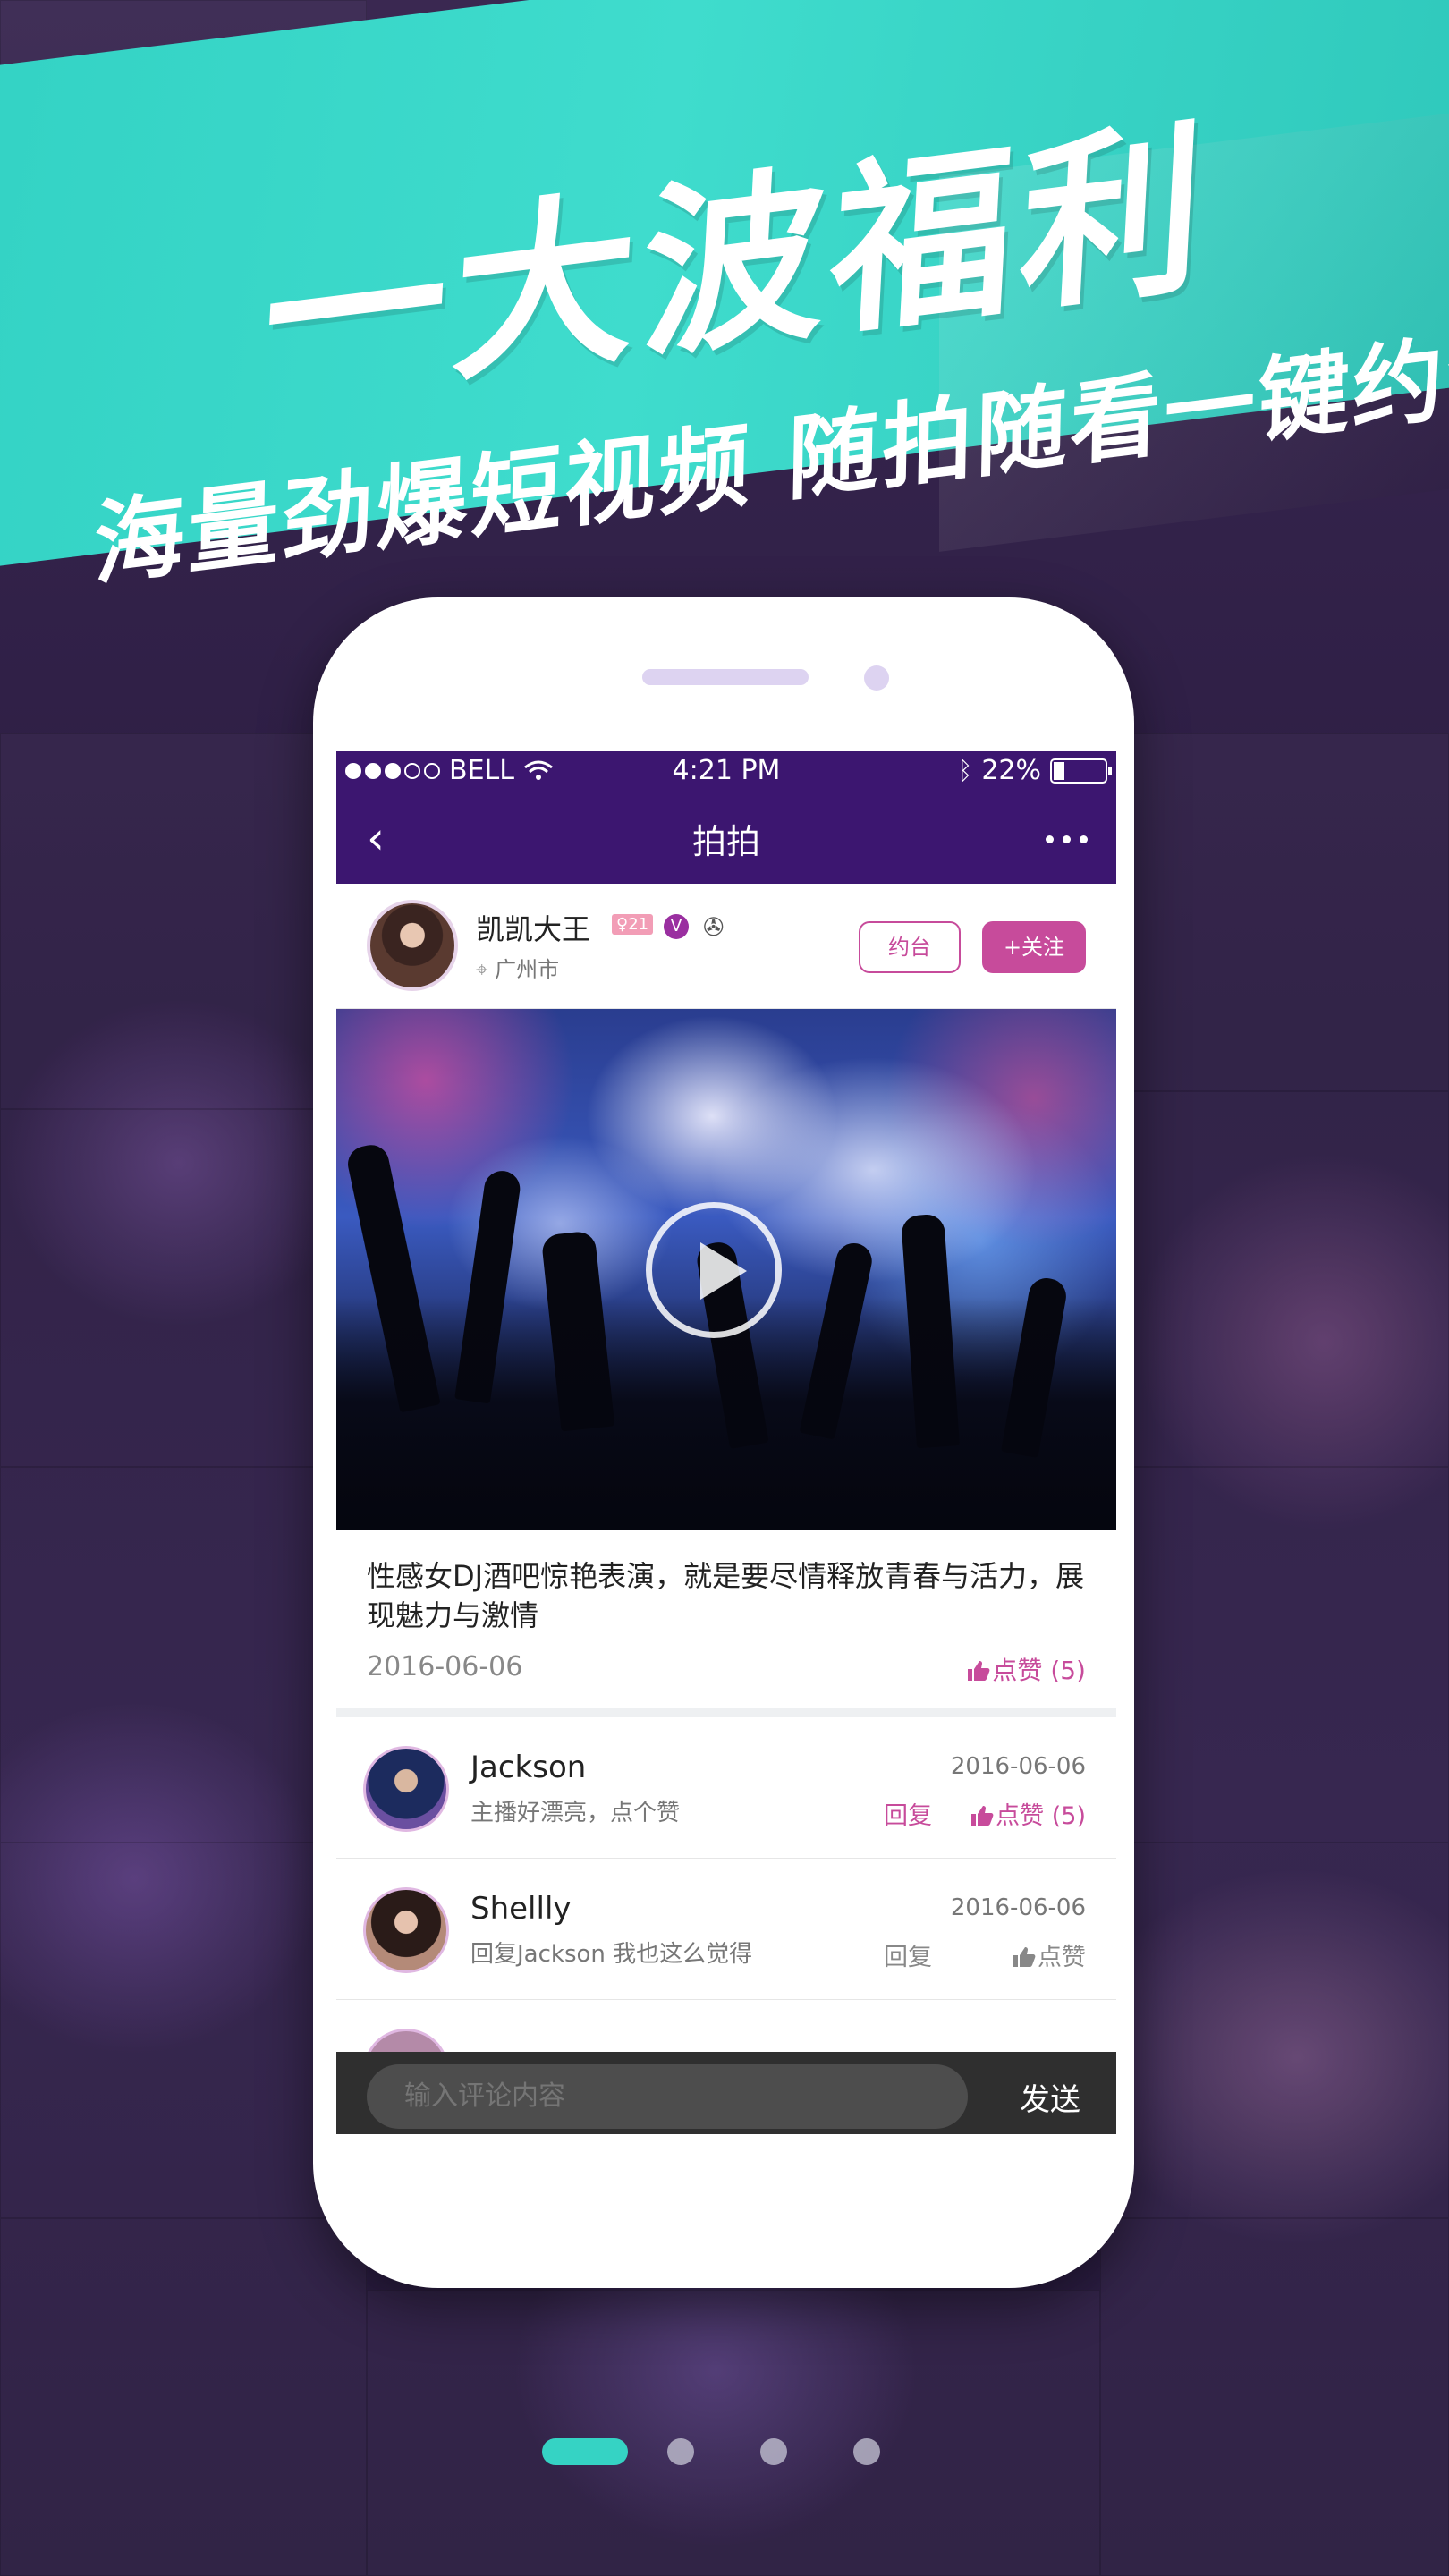 This screenshot has height=2576, width=1449. Describe the element at coordinates (575, 1813) in the screenshot. I see `comment-text: 主播好漂亮，点个赞` at that location.